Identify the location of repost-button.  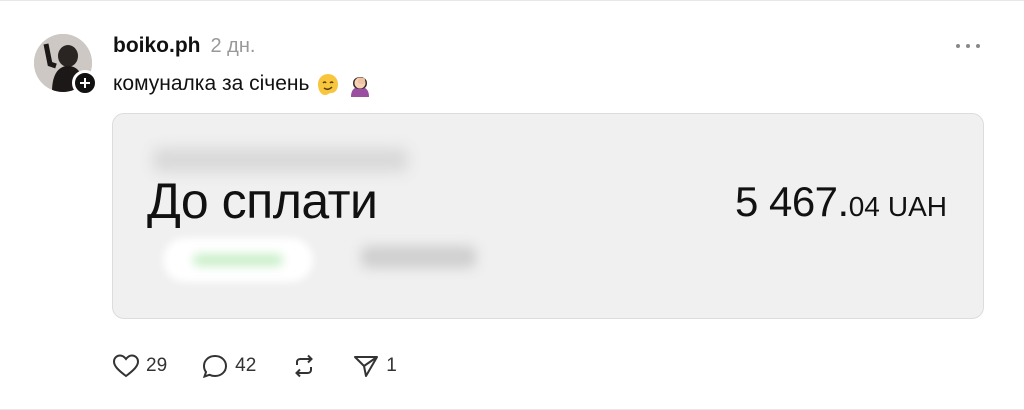
(304, 366).